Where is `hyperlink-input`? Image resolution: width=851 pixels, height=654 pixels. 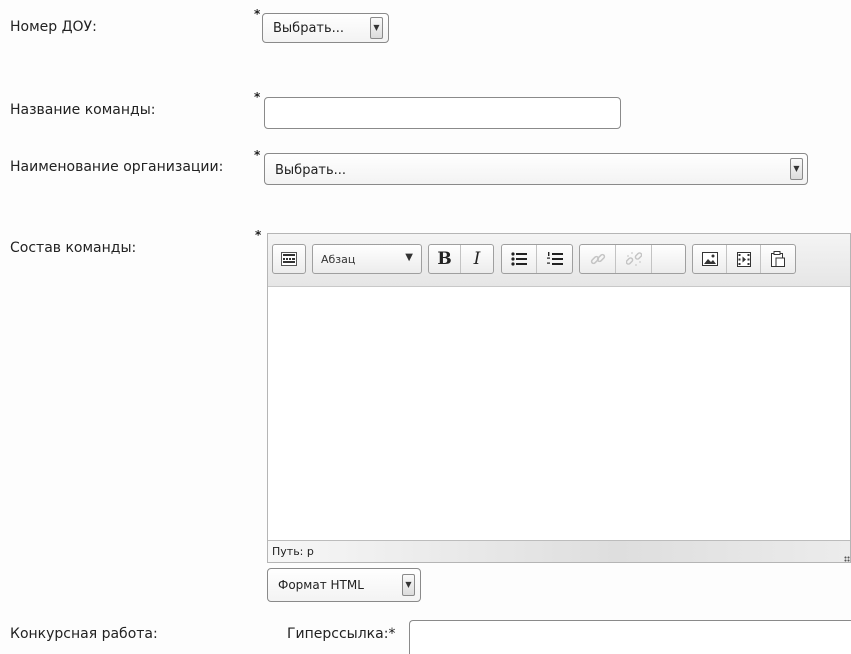 hyperlink-input is located at coordinates (630, 637).